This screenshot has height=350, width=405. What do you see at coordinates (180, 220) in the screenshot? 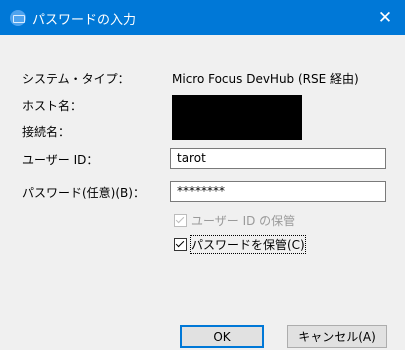
I see `save-user-id-check-icon` at bounding box center [180, 220].